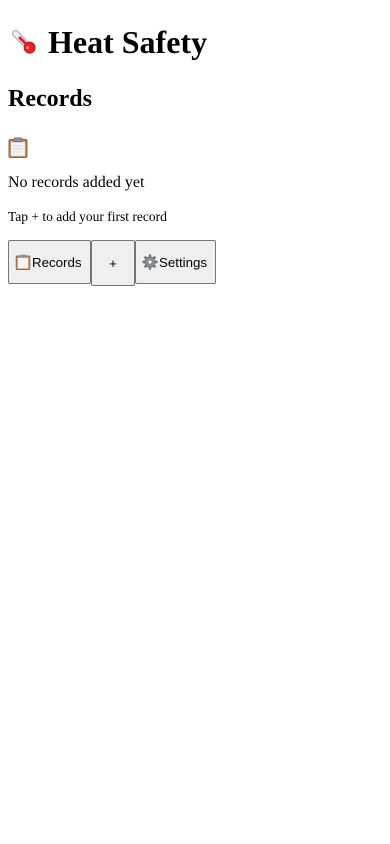 The image size is (390, 844). I want to click on add-record-button: +, so click(113, 263).